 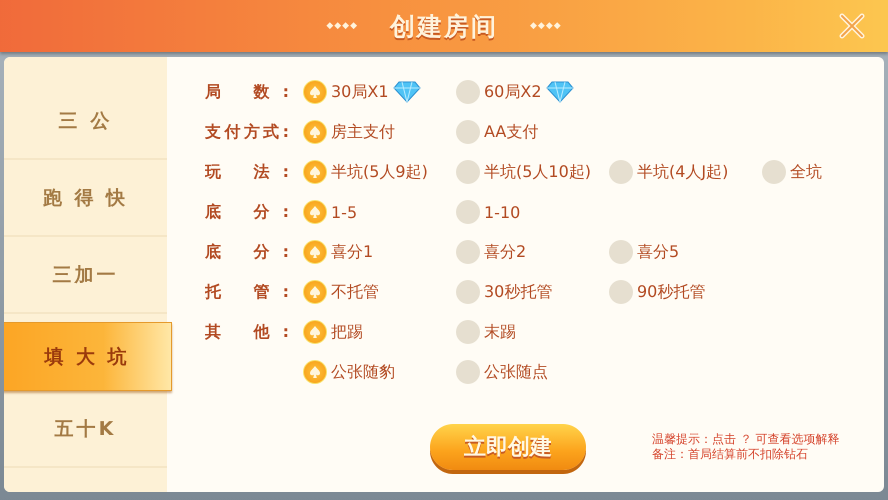 What do you see at coordinates (85, 429) in the screenshot?
I see `game-tab: 五十K` at bounding box center [85, 429].